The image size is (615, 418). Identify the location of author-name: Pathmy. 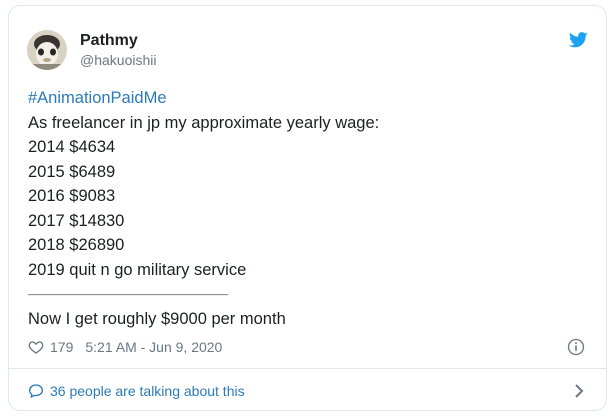
(109, 41).